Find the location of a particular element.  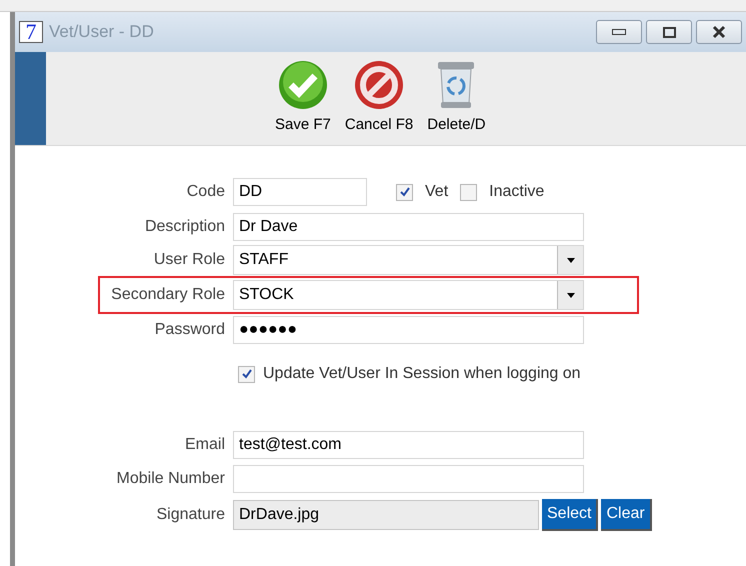

close-icon is located at coordinates (719, 32).